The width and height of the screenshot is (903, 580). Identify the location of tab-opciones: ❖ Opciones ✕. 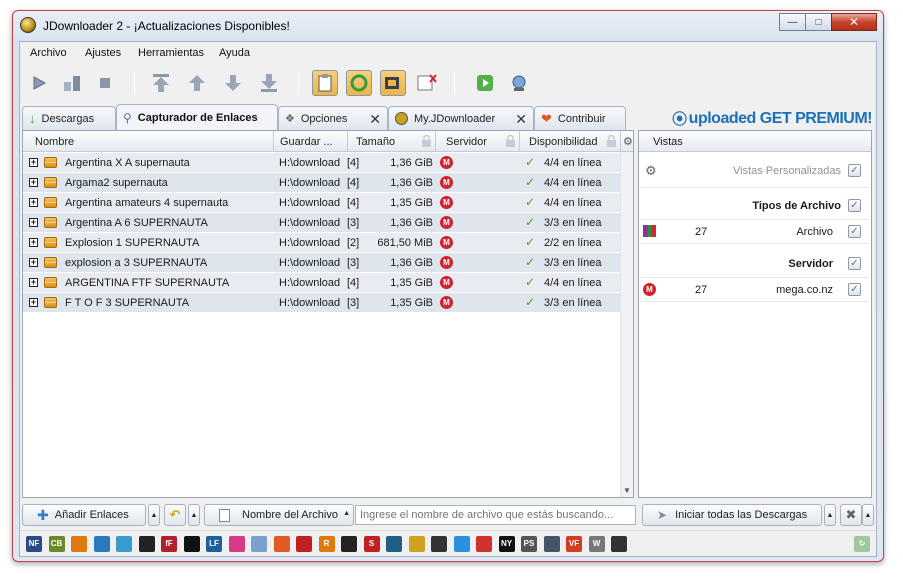
(333, 118).